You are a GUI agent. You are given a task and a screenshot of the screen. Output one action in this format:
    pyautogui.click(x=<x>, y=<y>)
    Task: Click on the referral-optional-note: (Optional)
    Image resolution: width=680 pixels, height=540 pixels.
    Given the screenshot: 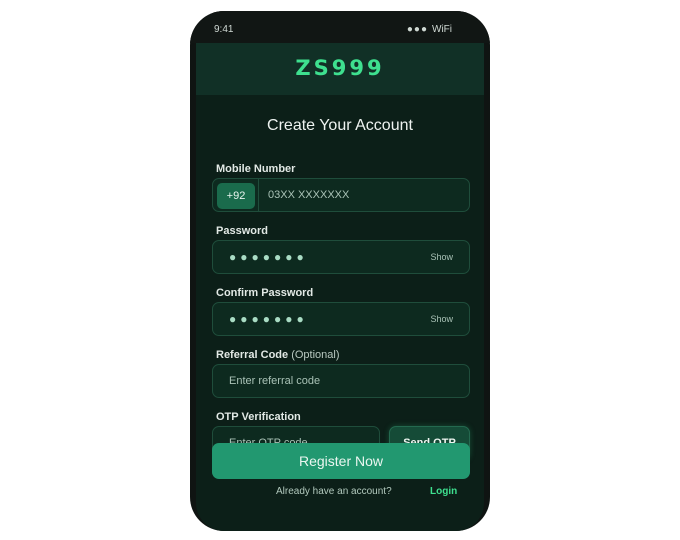 What is the action you would take?
    pyautogui.click(x=315, y=355)
    